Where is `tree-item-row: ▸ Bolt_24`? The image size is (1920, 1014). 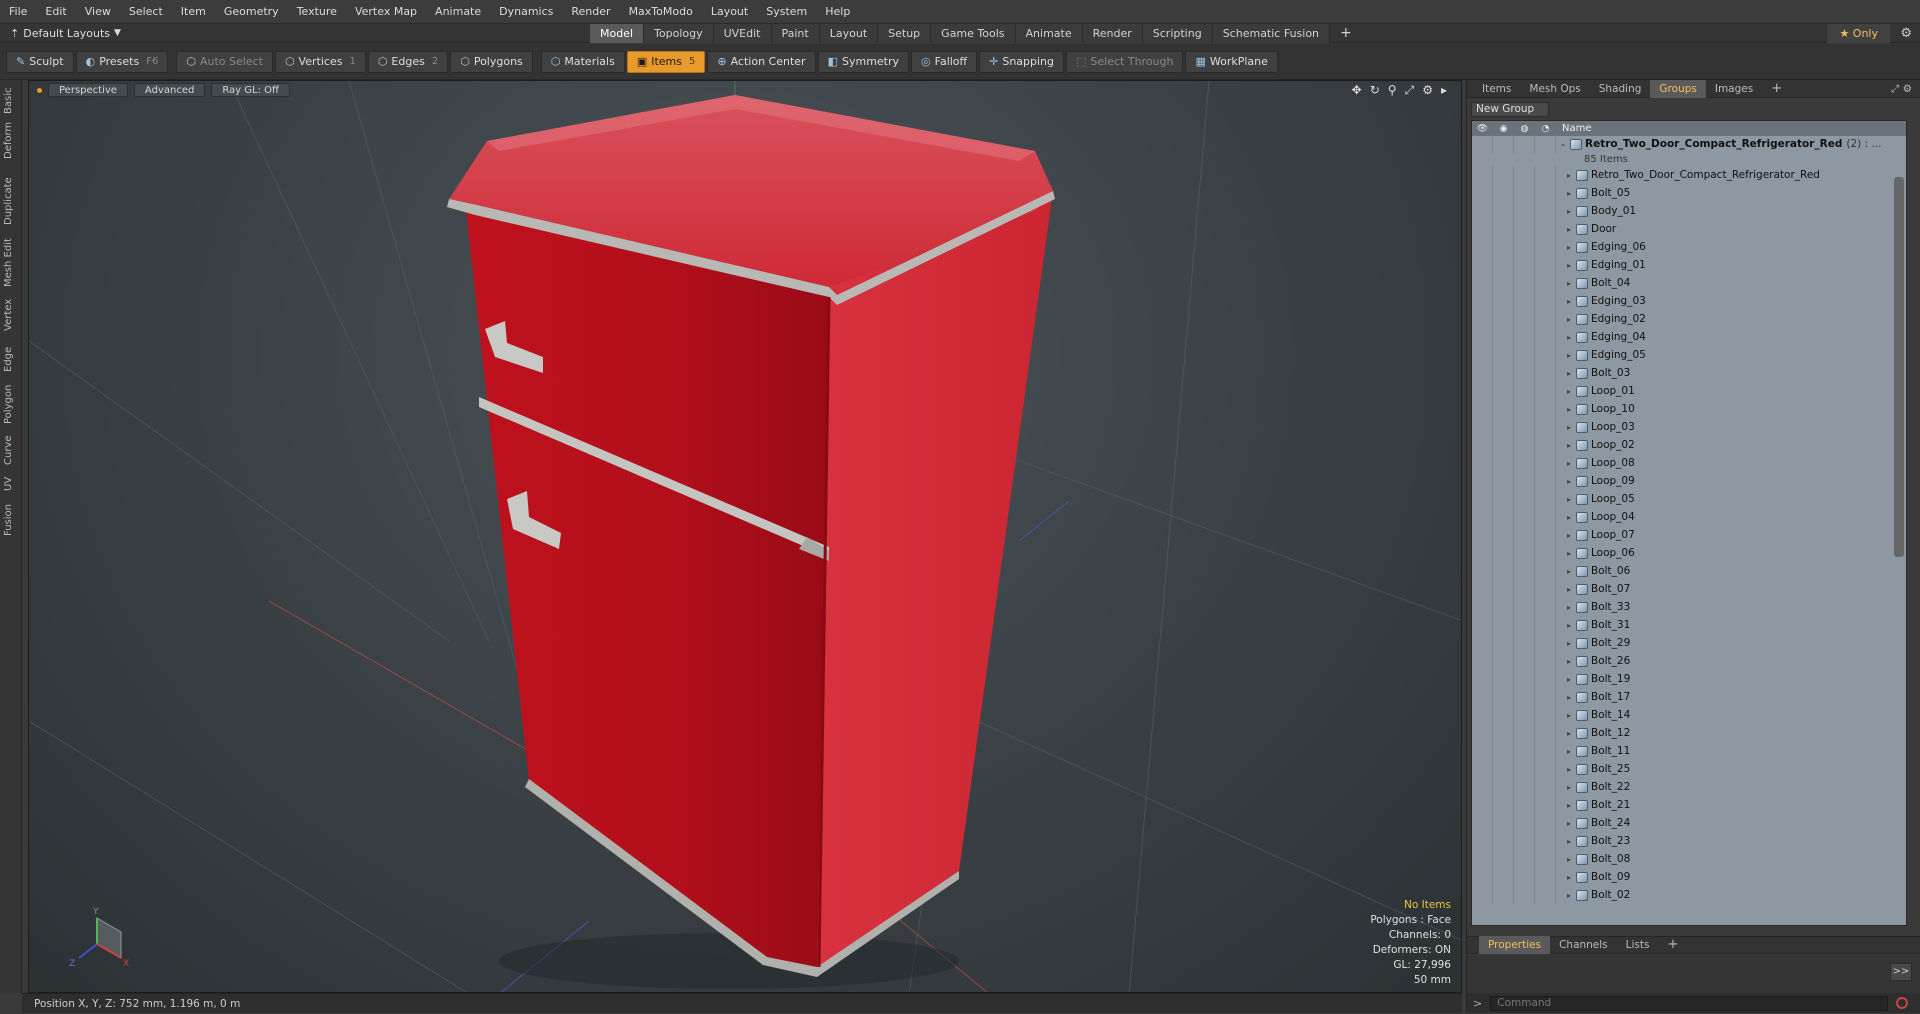
tree-item-row: ▸ Bolt_24 is located at coordinates (1689, 823).